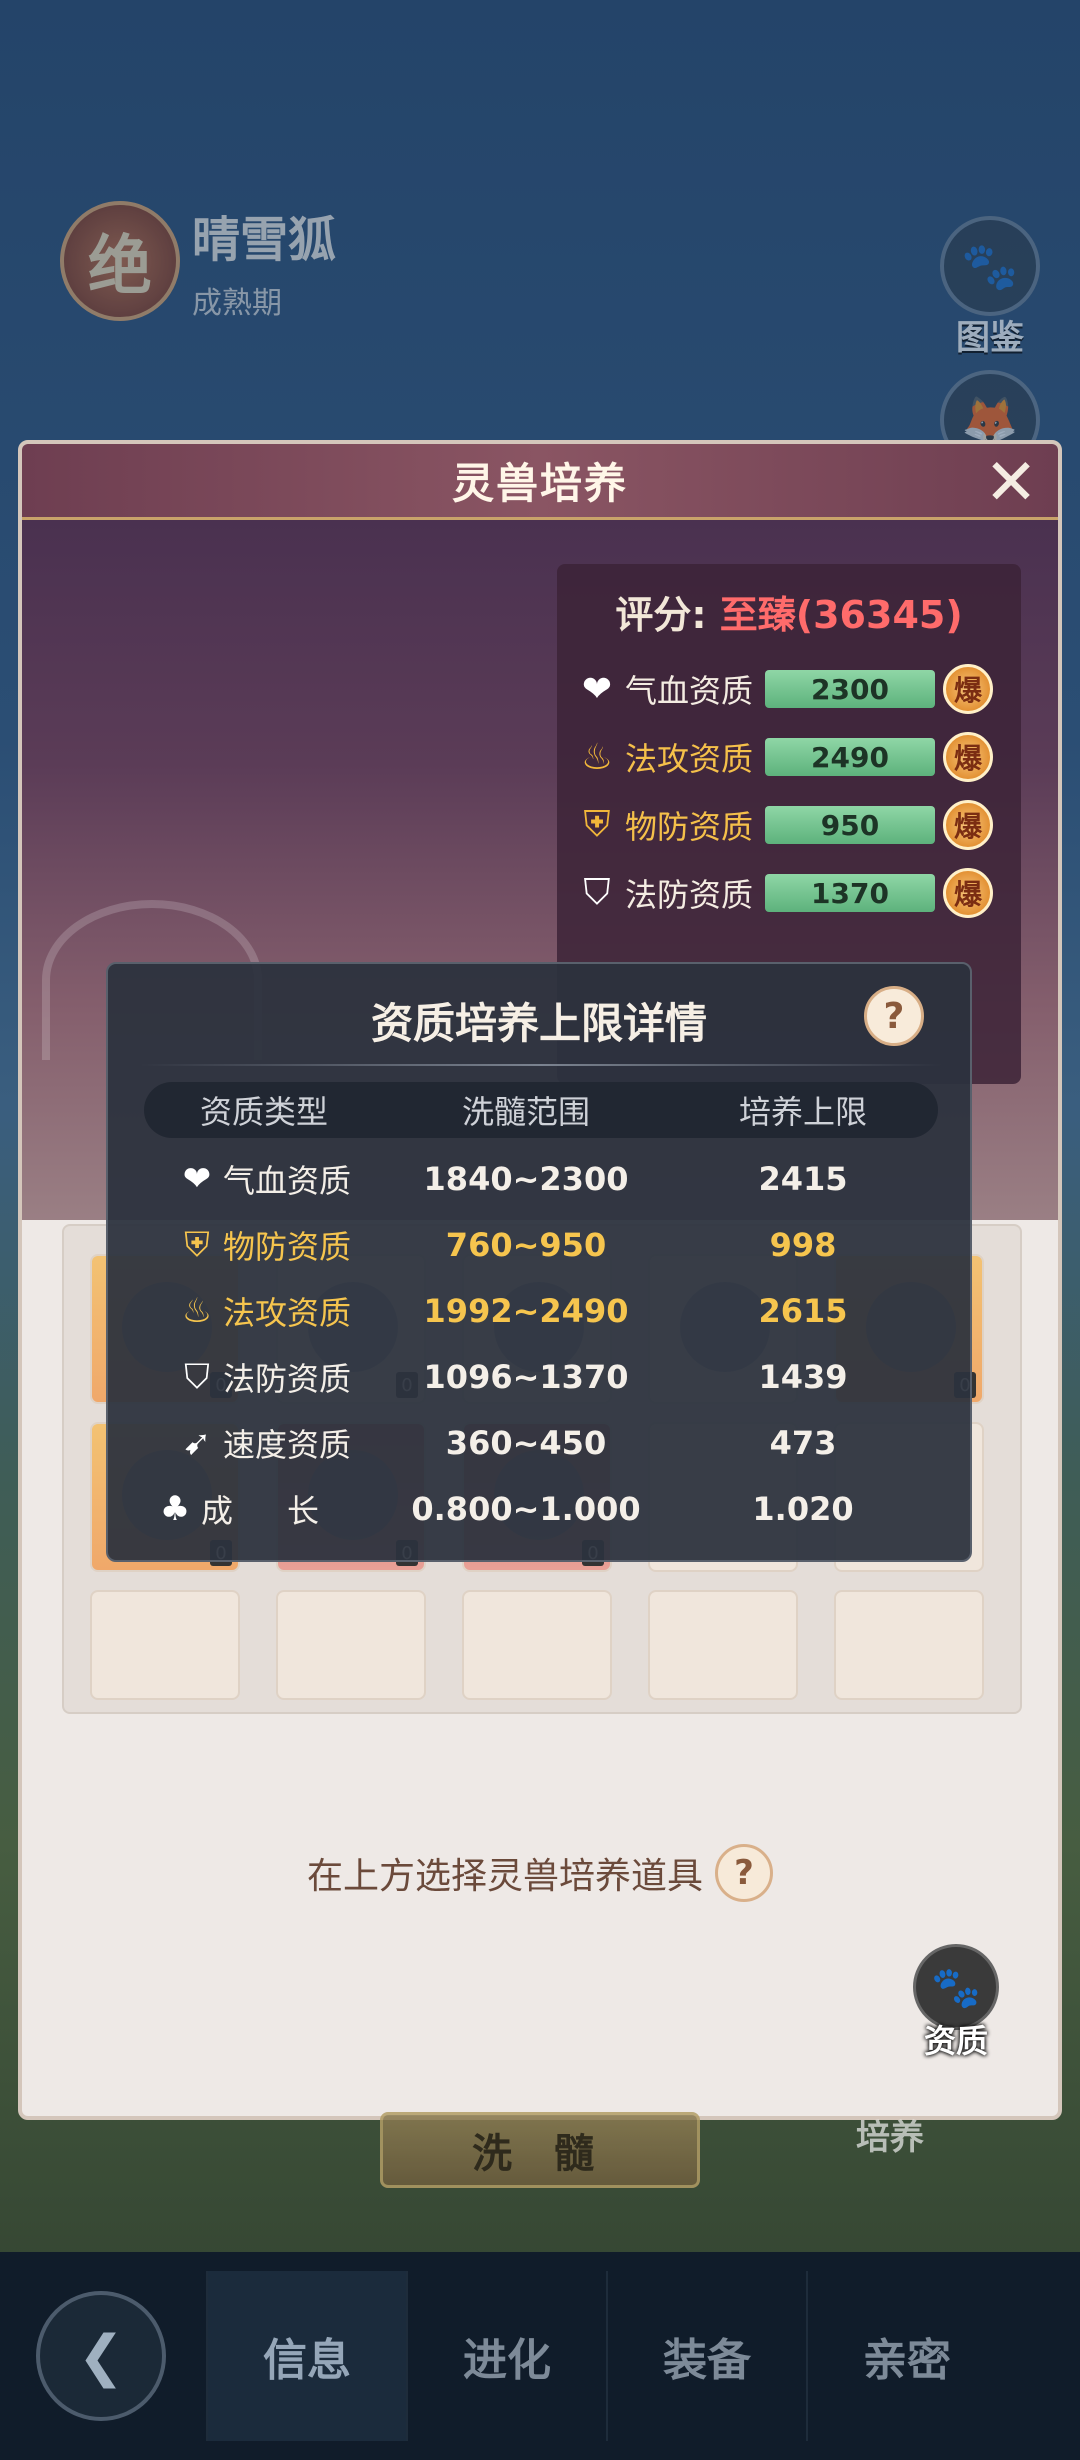 Image resolution: width=1080 pixels, height=2460 pixels. I want to click on stat-bar: 2490, so click(850, 757).